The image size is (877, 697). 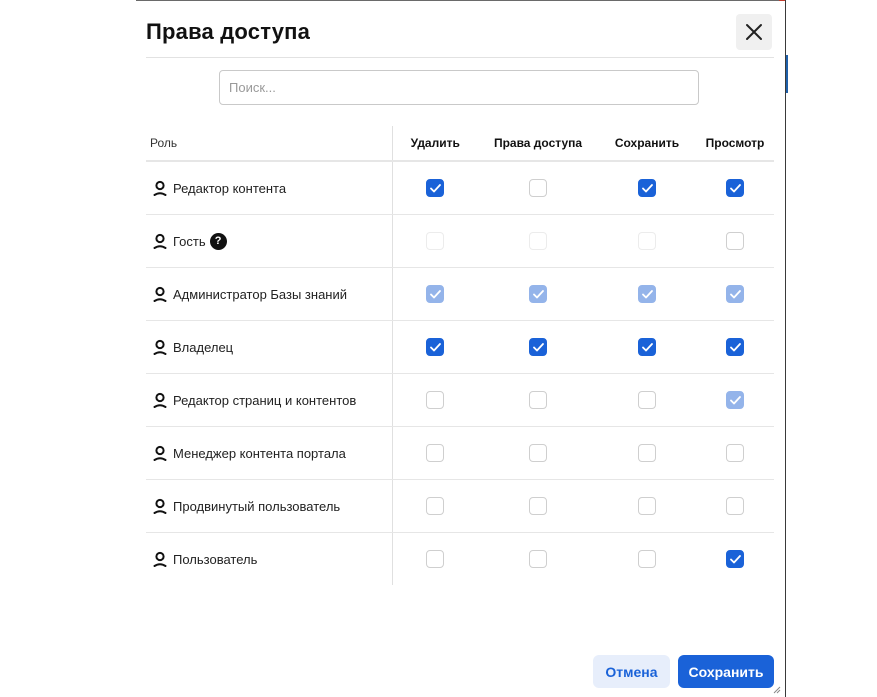 I want to click on role-label: Редактор страниц и контентов, so click(x=265, y=400).